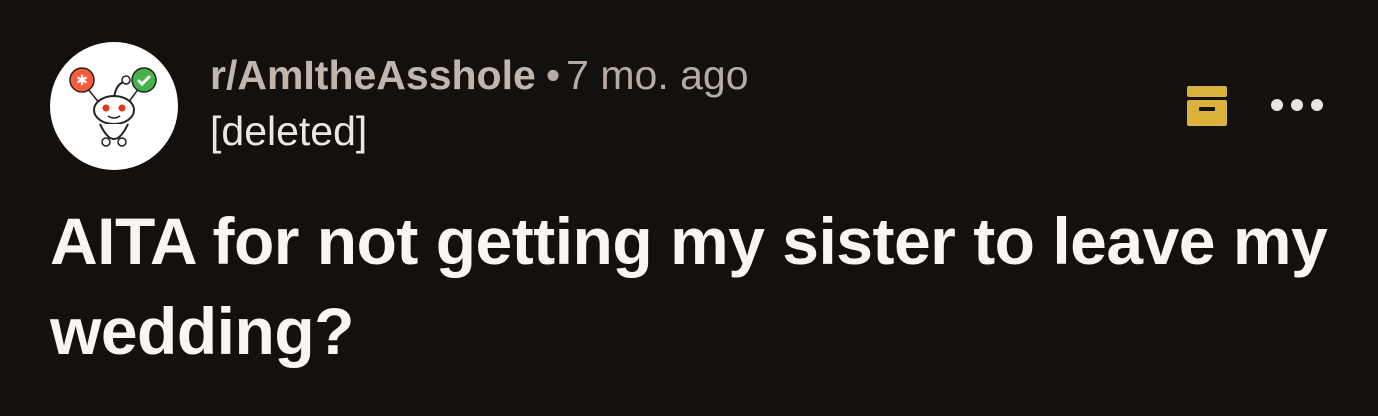 The image size is (1378, 416). What do you see at coordinates (479, 131) in the screenshot?
I see `post-author: [deleted]` at bounding box center [479, 131].